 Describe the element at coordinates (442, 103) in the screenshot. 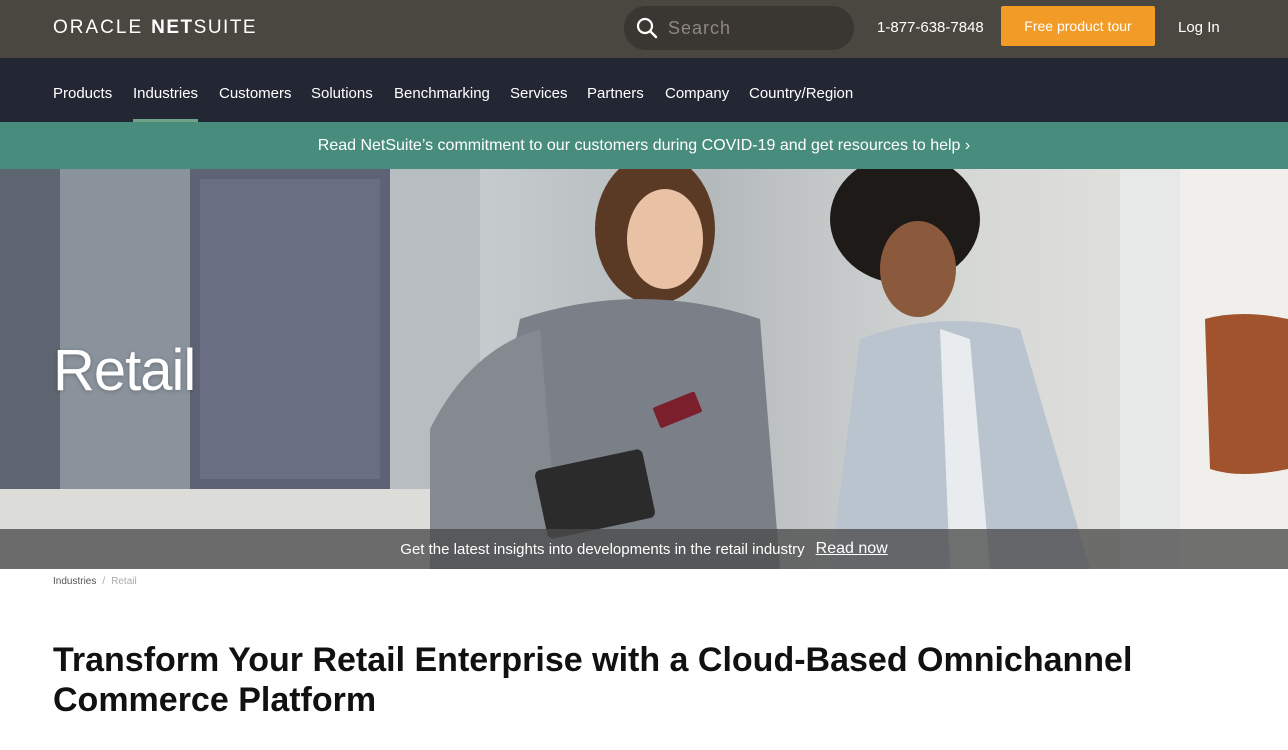

I see `nav-item-benchmarking: Benchmarking` at that location.